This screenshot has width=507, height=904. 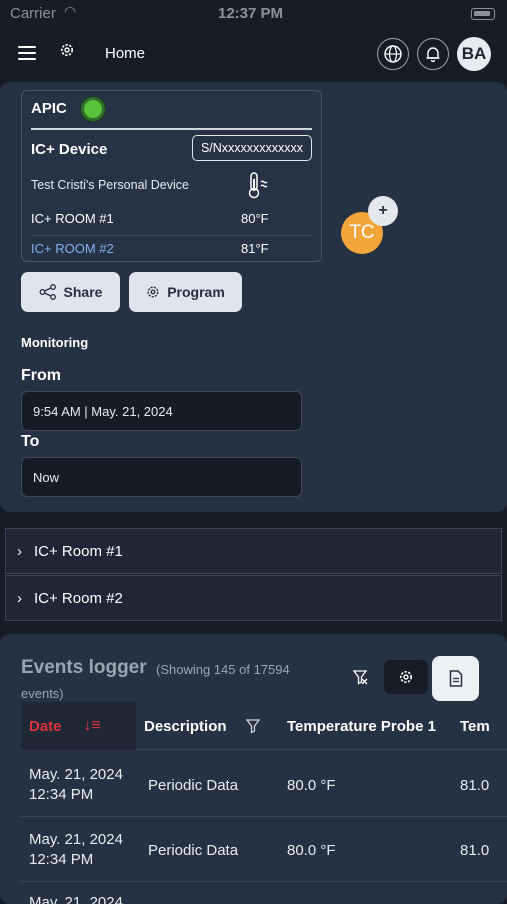 I want to click on share-icon, so click(x=47, y=292).